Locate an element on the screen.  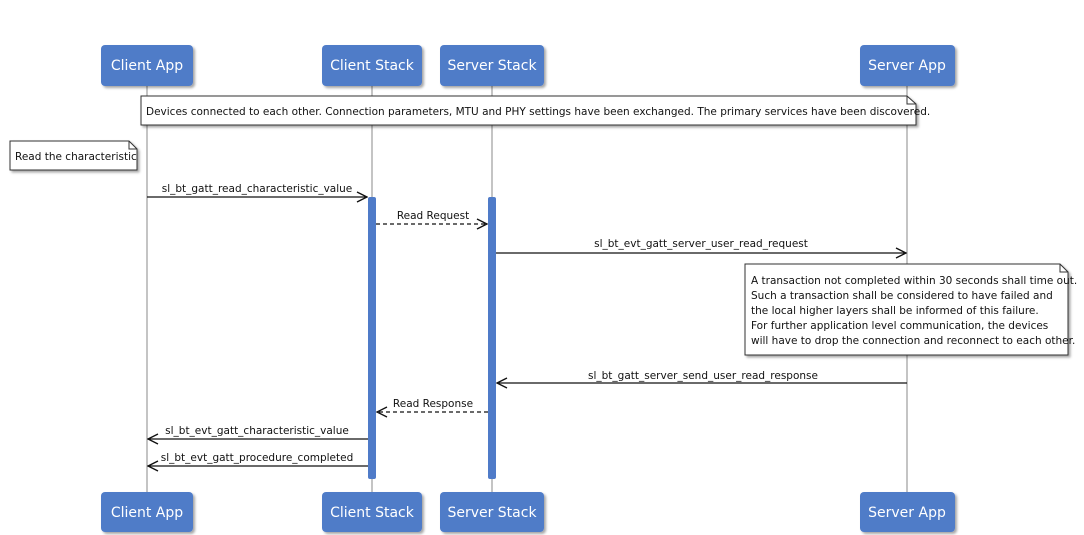
activations is located at coordinates (432, 338).